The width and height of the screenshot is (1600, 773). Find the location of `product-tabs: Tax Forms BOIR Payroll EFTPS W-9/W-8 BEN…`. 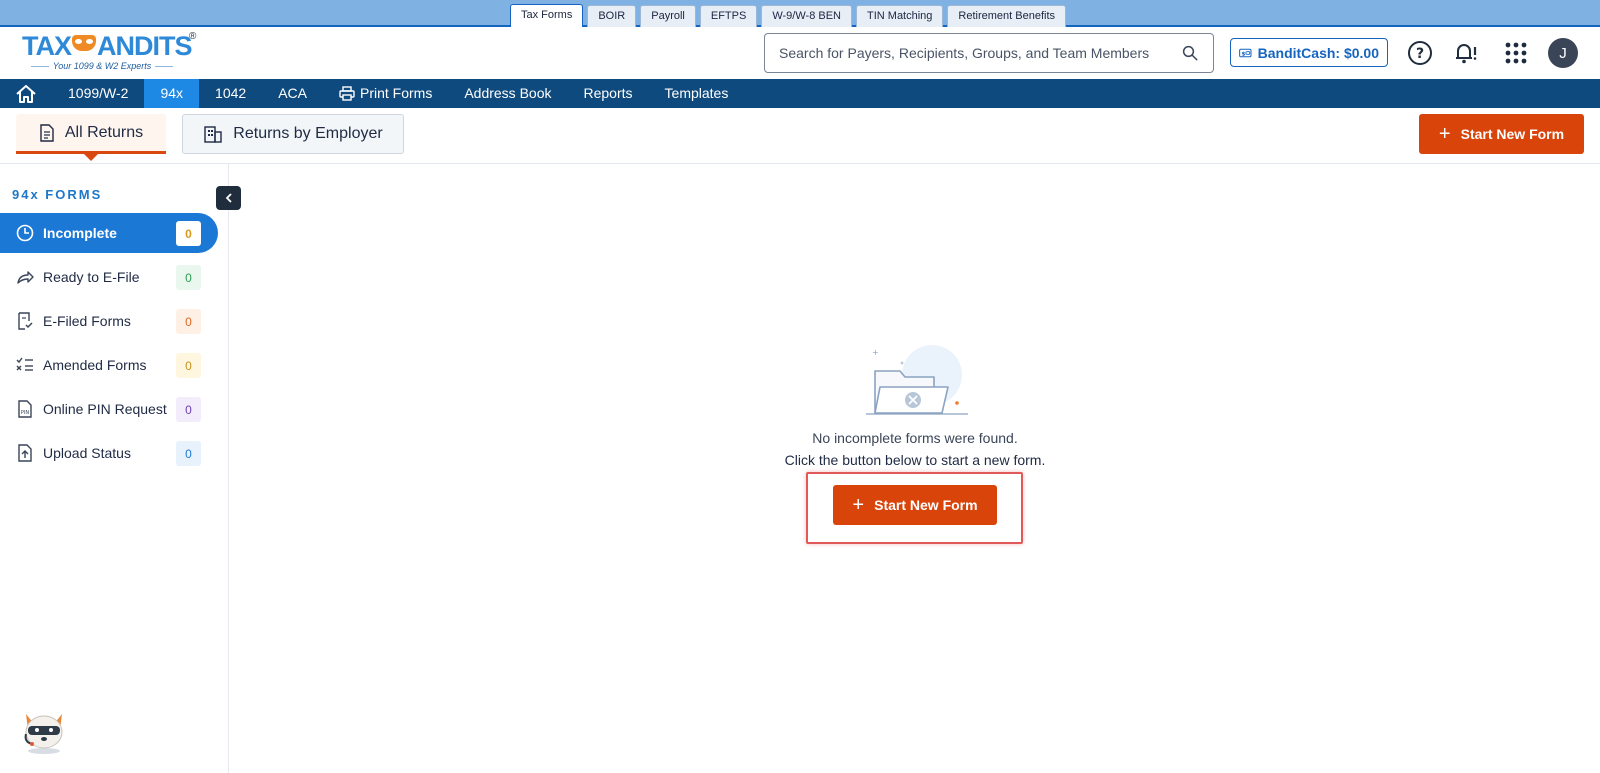

product-tabs: Tax Forms BOIR Payroll EFTPS W-9/W-8 BEN… is located at coordinates (788, 16).